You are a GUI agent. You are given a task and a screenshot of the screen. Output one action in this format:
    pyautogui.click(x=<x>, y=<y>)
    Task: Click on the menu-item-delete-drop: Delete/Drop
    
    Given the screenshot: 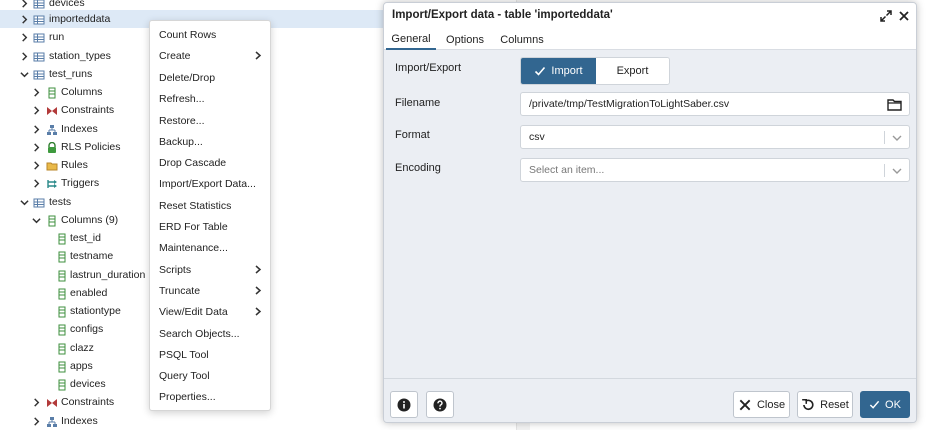 What is the action you would take?
    pyautogui.click(x=210, y=77)
    